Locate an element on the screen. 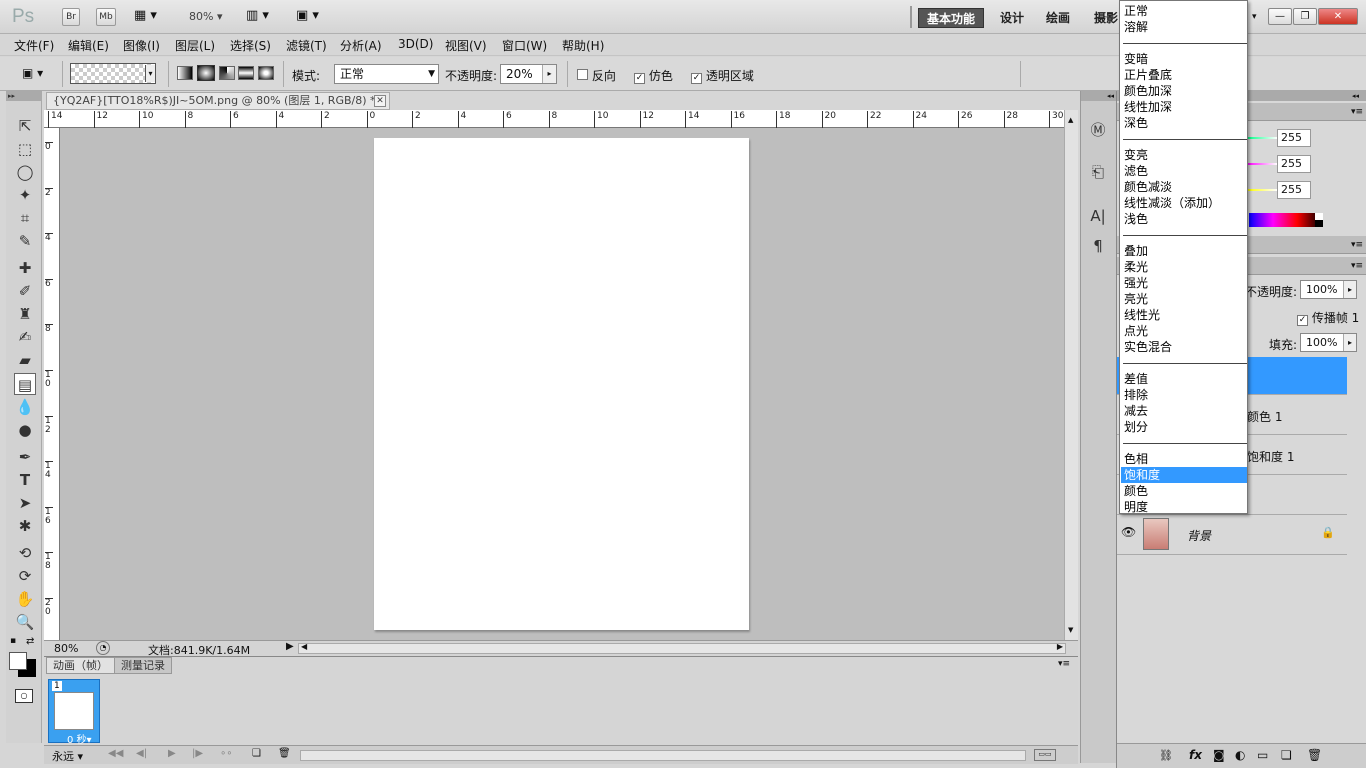 The height and width of the screenshot is (768, 1366). layer-style-icon: fx is located at coordinates (1195, 755).